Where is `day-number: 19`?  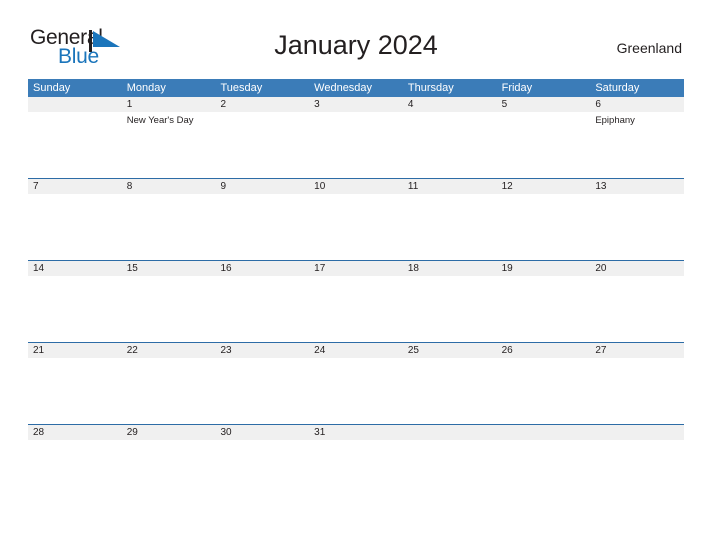 day-number: 19 is located at coordinates (544, 268).